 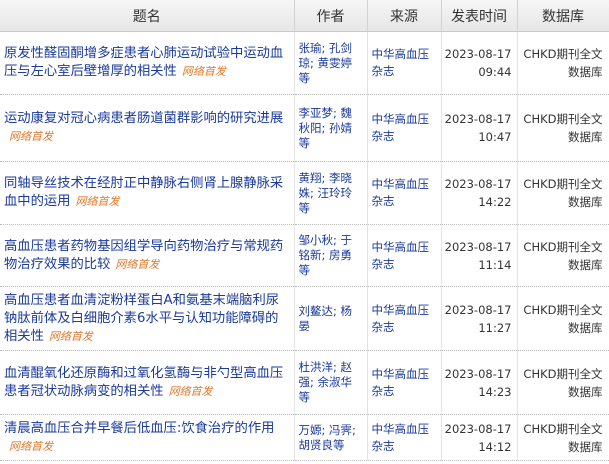 I want to click on table-header-row: 题名 作者 来源 发表时间 数据库, so click(x=304, y=16).